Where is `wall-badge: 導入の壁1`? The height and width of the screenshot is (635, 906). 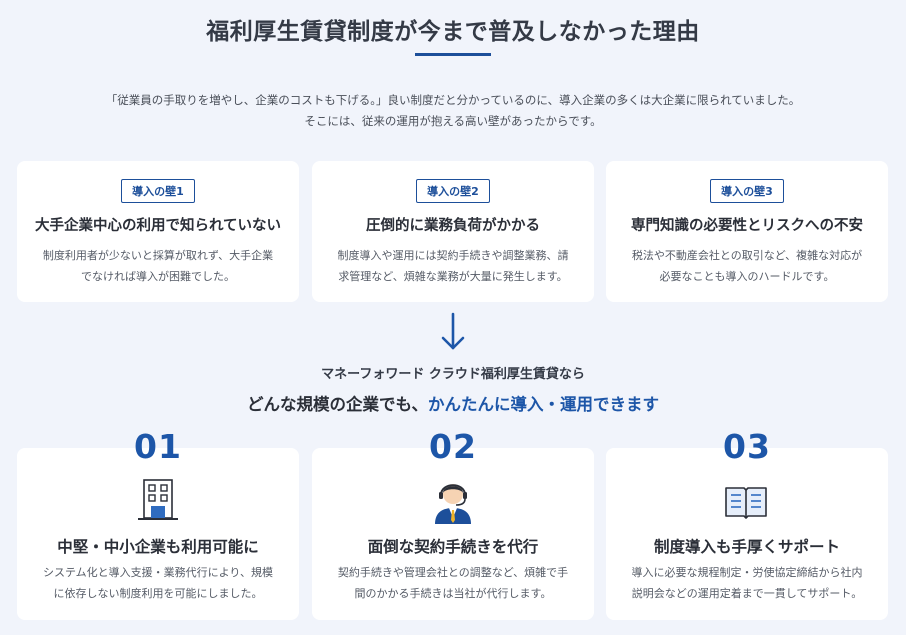
wall-badge: 導入の壁1 is located at coordinates (158, 191).